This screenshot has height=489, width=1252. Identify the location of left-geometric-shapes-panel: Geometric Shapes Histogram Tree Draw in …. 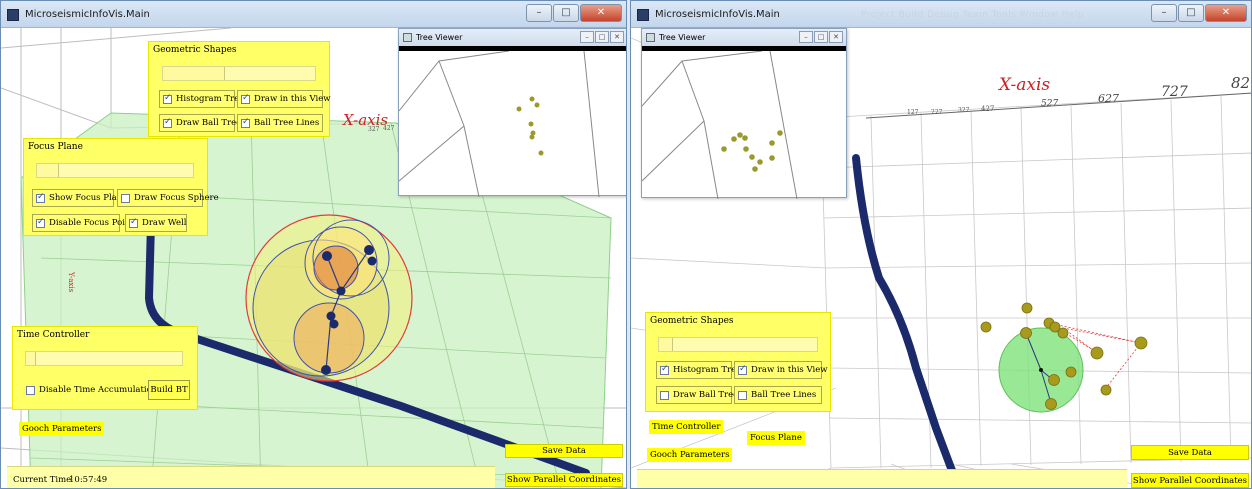
(239, 89).